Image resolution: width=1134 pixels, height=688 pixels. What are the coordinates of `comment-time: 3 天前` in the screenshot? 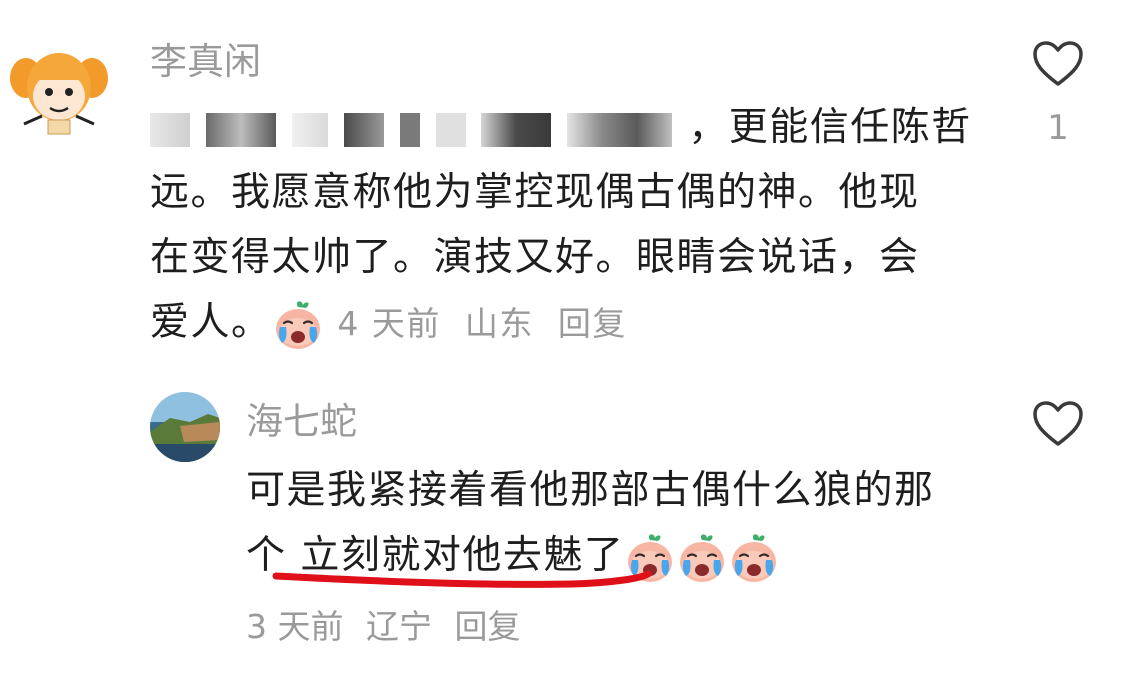 It's located at (295, 626).